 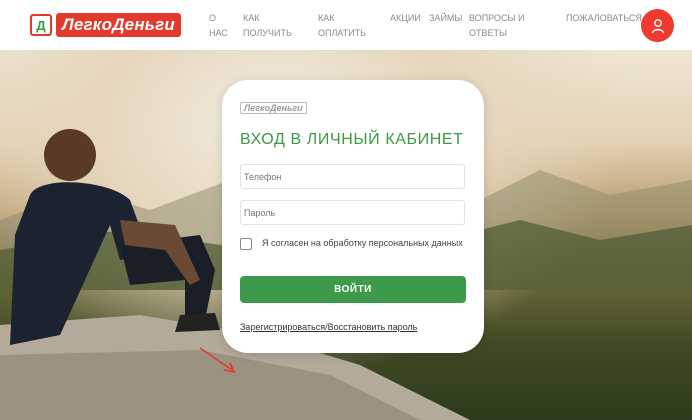 I want to click on nav-about: О НАС, so click(x=221, y=26).